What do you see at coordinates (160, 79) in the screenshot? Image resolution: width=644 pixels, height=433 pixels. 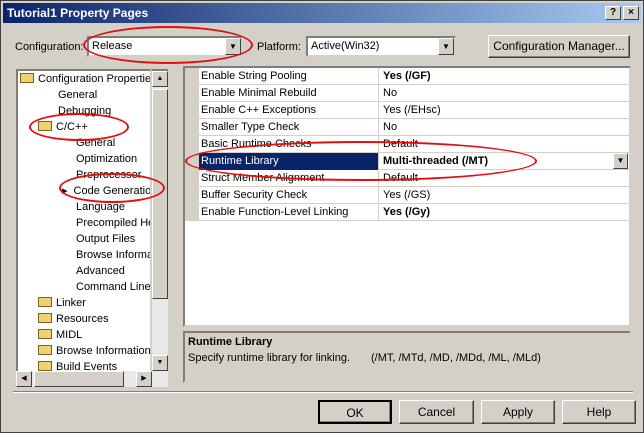 I see `scroll-up-icon: ▲` at bounding box center [160, 79].